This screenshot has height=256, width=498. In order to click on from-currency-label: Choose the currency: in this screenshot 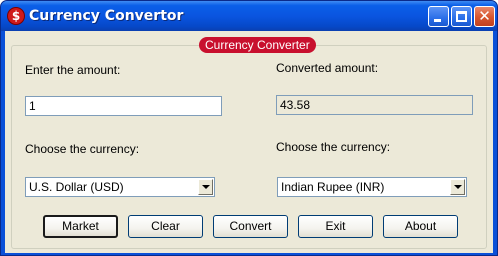, I will do `click(82, 149)`.